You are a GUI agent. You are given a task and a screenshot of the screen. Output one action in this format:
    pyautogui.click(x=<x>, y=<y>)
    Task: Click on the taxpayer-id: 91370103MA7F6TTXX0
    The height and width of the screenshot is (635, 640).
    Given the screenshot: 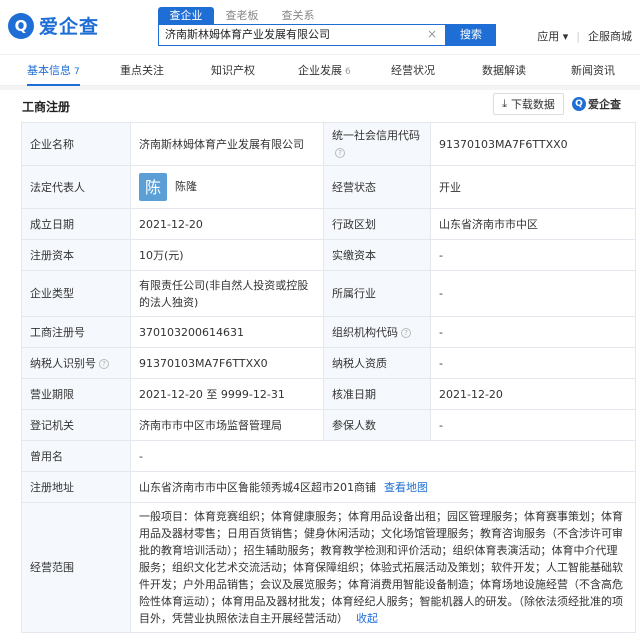 What is the action you would take?
    pyautogui.click(x=227, y=363)
    